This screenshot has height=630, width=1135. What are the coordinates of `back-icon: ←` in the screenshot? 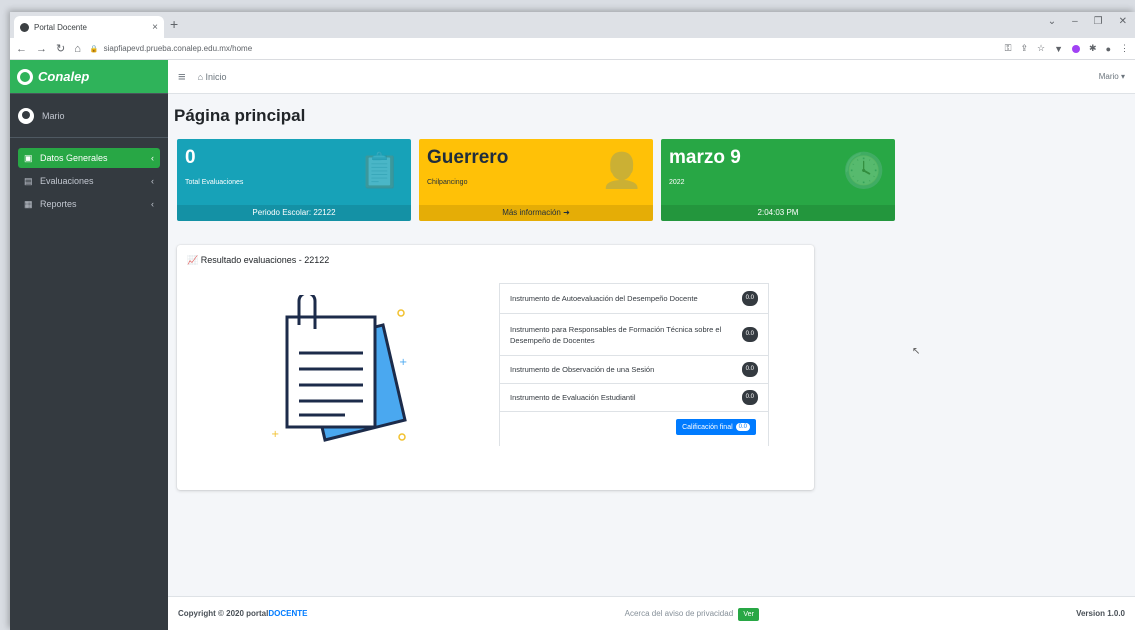 It's located at (21, 49).